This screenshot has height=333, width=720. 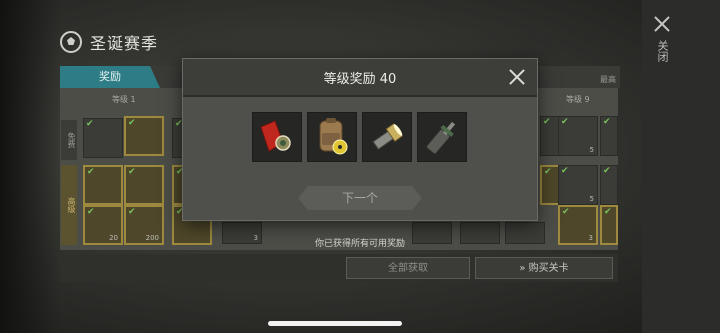 What do you see at coordinates (71, 42) in the screenshot?
I see `season-shield-icon` at bounding box center [71, 42].